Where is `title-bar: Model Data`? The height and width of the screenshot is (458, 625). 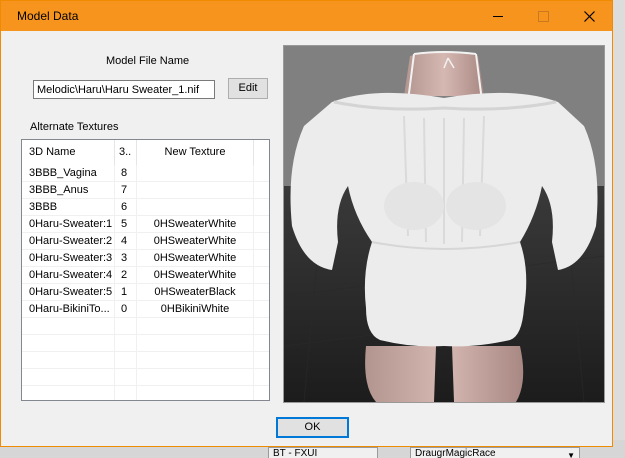 title-bar: Model Data is located at coordinates (306, 16).